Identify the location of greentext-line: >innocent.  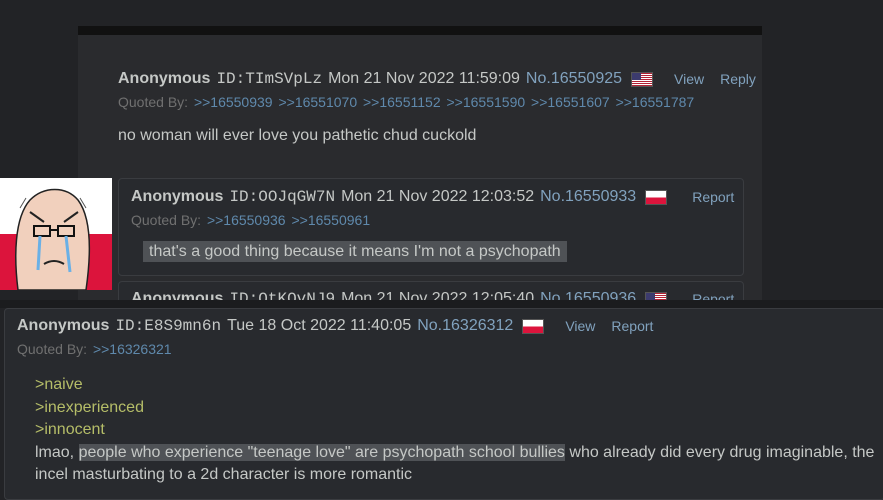
(70, 429).